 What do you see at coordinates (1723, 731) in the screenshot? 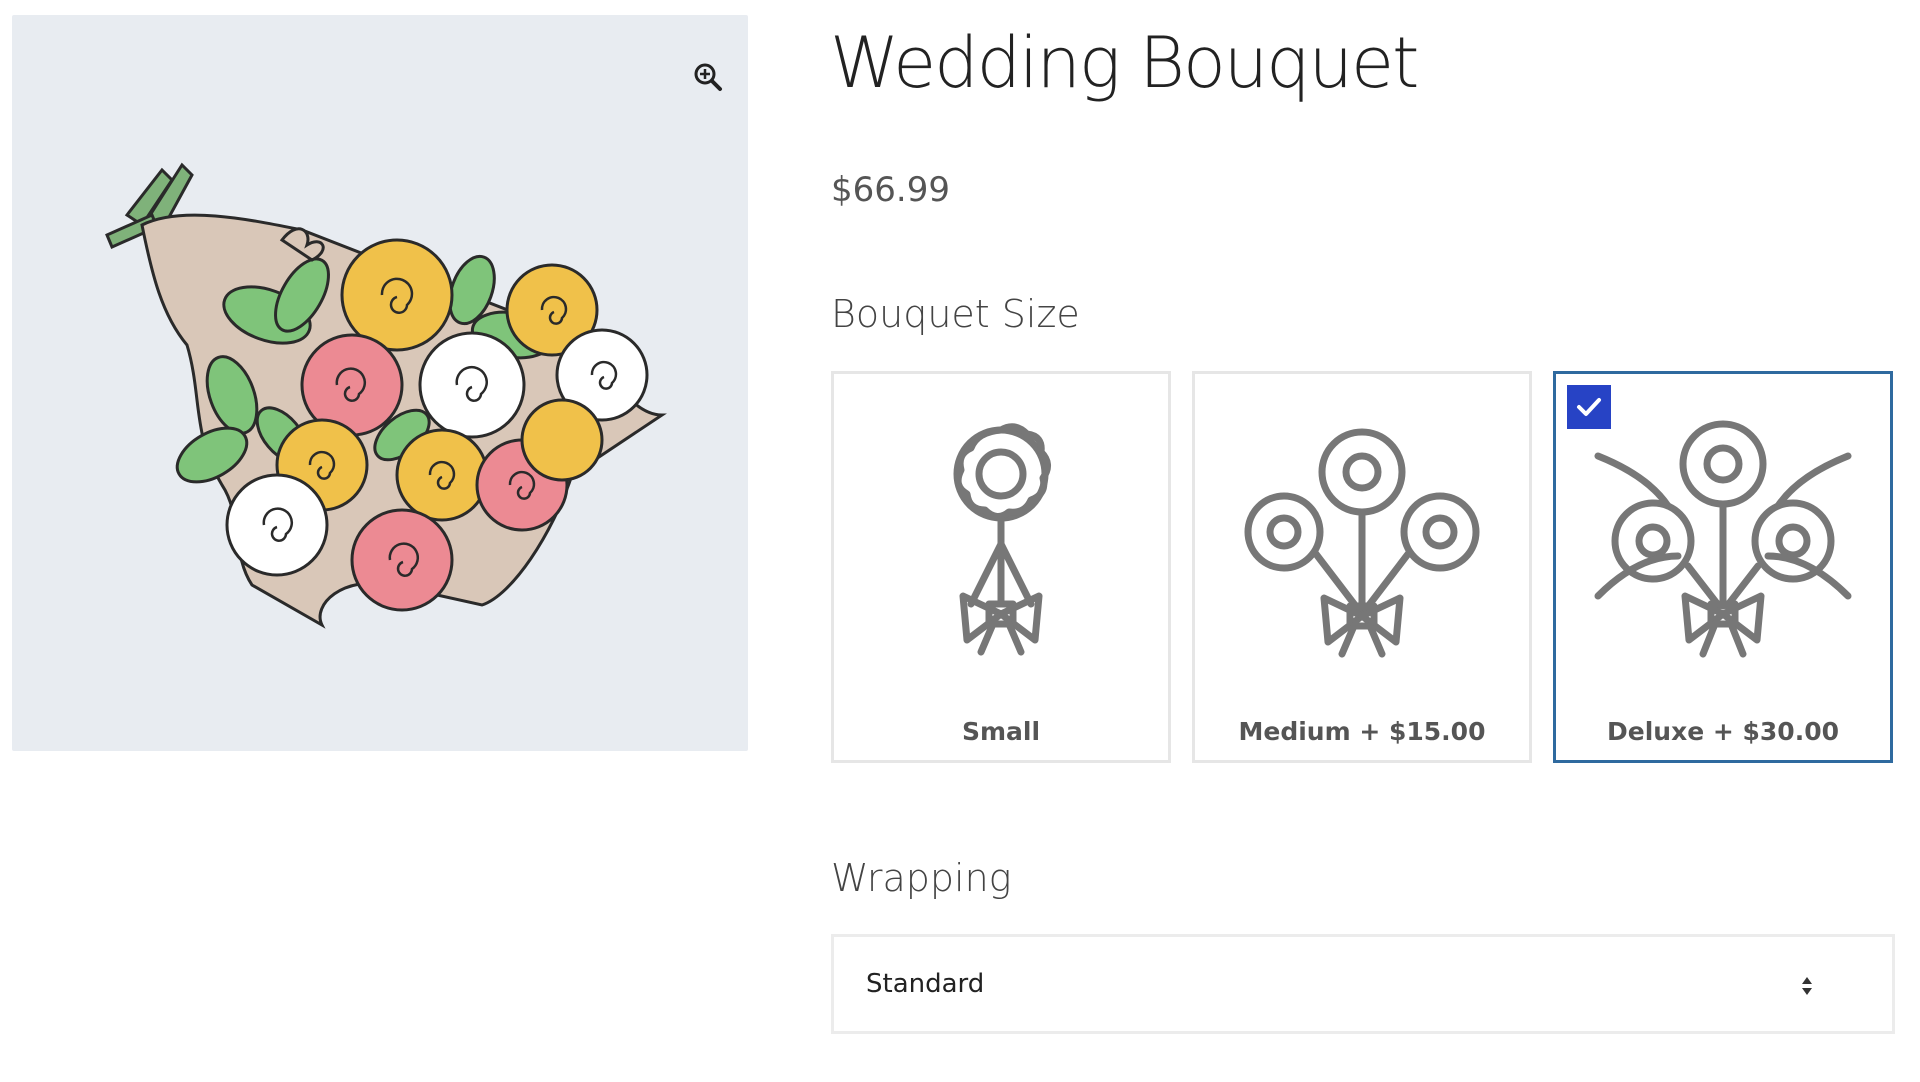
I see `size-option-label: Deluxe + $30.00` at bounding box center [1723, 731].